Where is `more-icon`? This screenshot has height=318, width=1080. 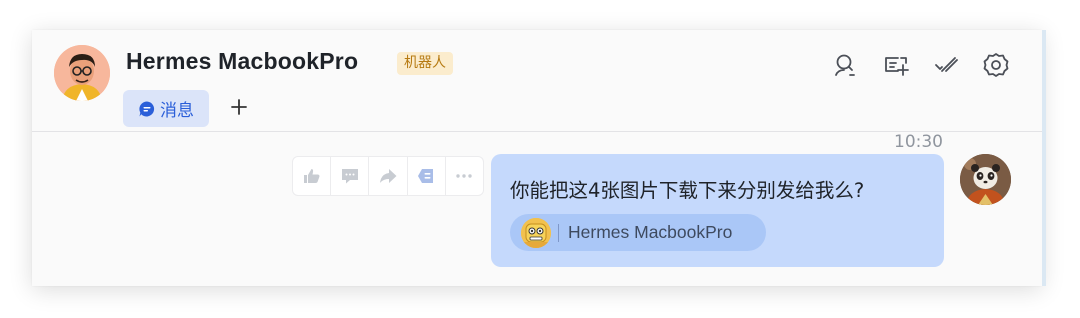
more-icon is located at coordinates (464, 176).